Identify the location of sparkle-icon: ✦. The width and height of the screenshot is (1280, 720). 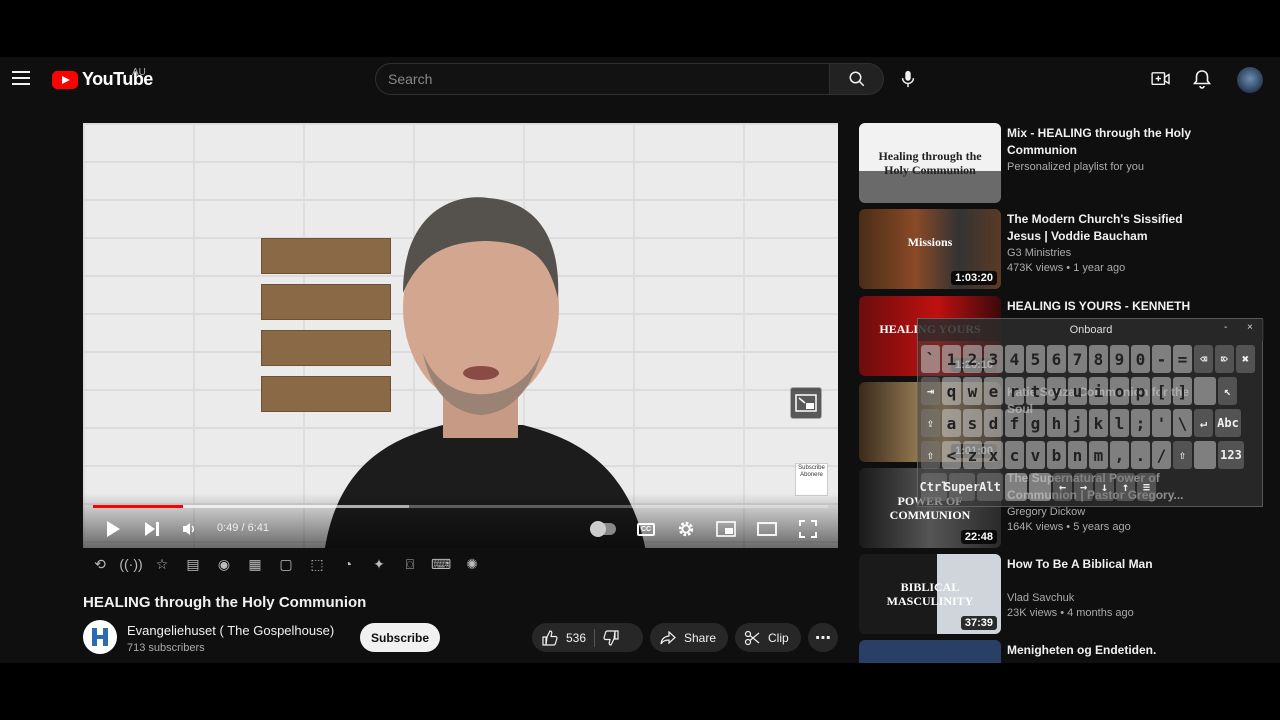
(379, 564).